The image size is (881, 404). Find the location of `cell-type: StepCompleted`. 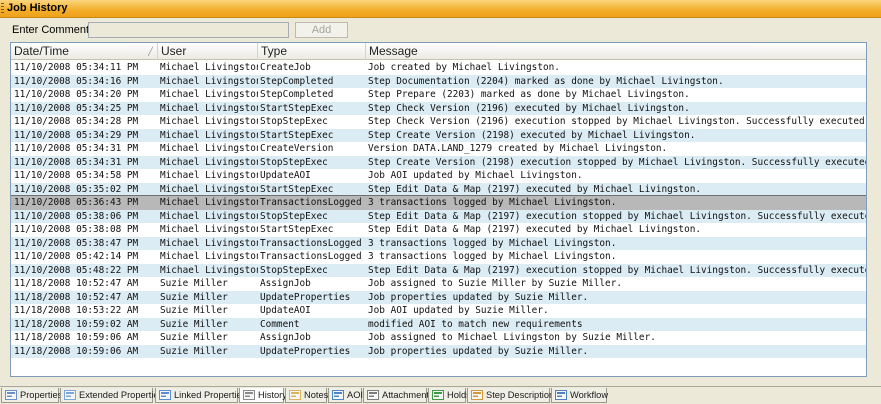

cell-type: StepCompleted is located at coordinates (297, 94).